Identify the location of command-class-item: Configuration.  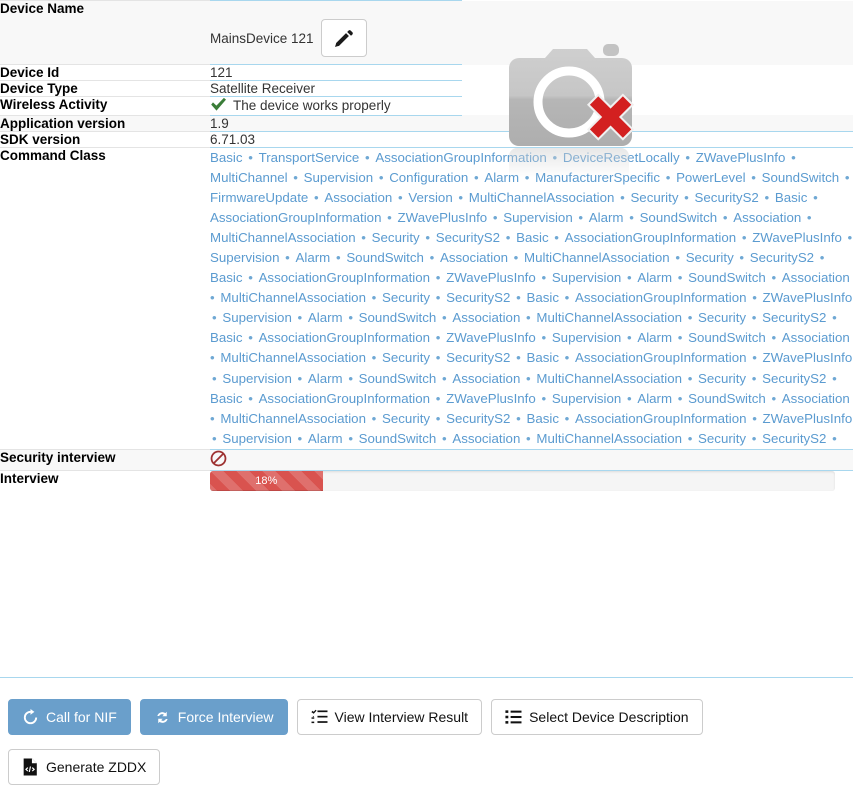
(428, 177).